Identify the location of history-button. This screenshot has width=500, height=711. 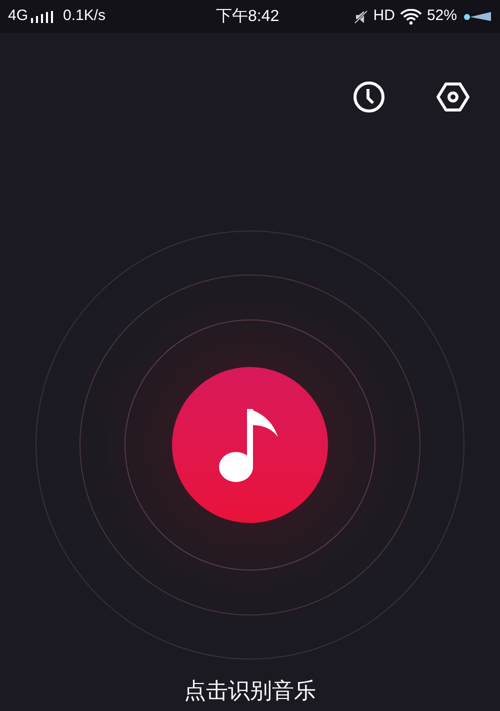
(369, 97).